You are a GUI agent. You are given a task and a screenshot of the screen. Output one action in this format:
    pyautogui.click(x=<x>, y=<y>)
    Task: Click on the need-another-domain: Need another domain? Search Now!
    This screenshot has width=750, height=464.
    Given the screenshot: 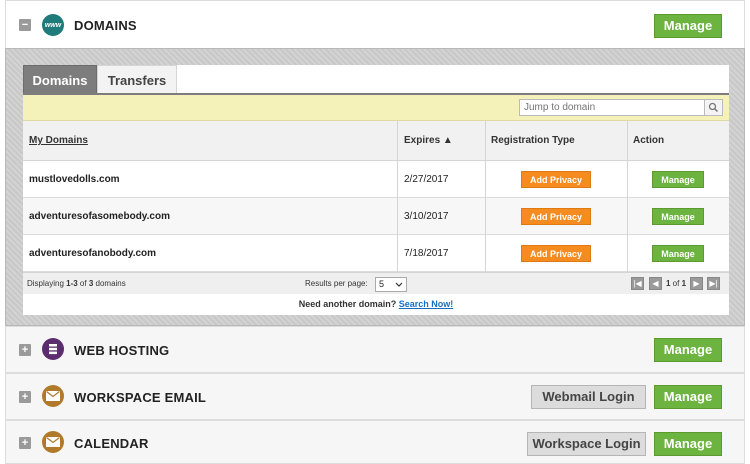 What is the action you would take?
    pyautogui.click(x=376, y=304)
    